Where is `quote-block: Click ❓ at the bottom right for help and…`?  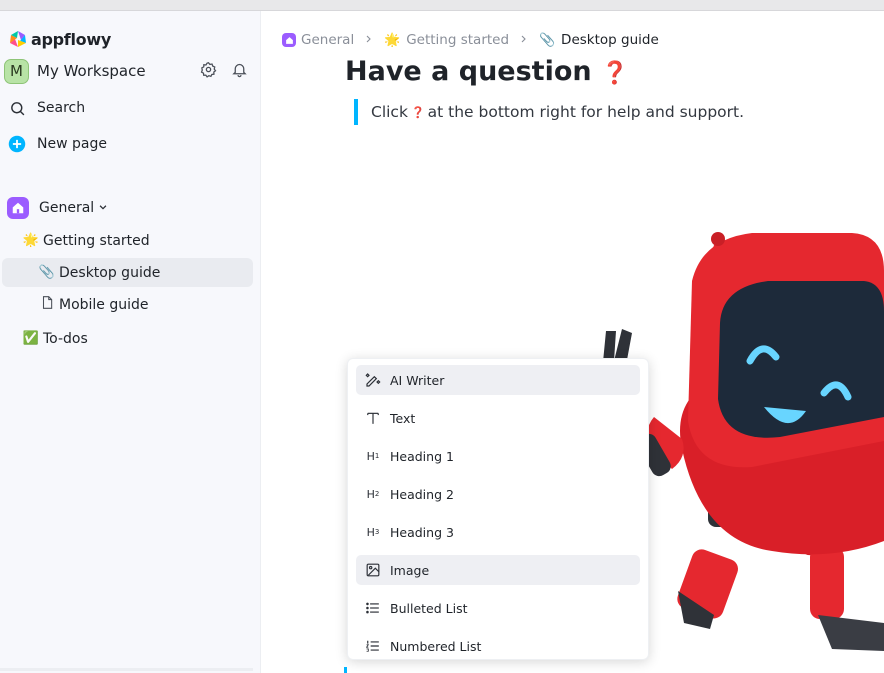
quote-block: Click ❓ at the bottom right for help and… is located at coordinates (549, 112).